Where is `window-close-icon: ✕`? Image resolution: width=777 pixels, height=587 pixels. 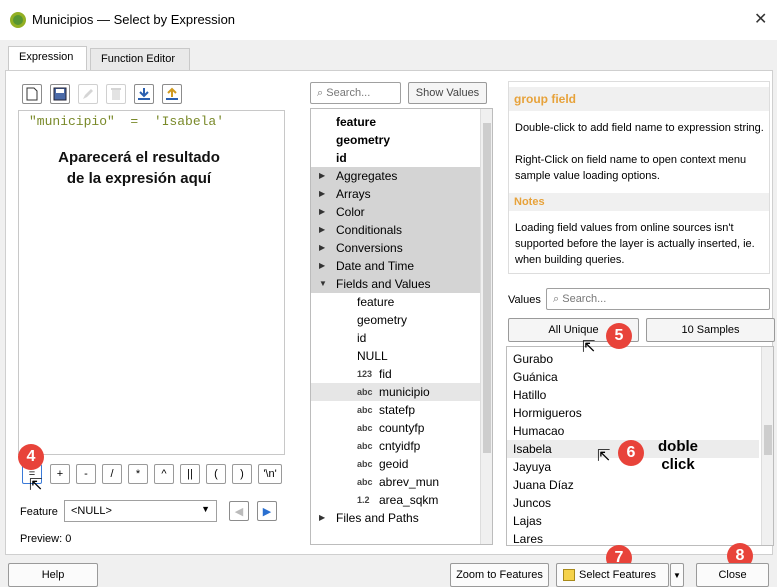
window-close-icon: ✕ is located at coordinates (760, 19).